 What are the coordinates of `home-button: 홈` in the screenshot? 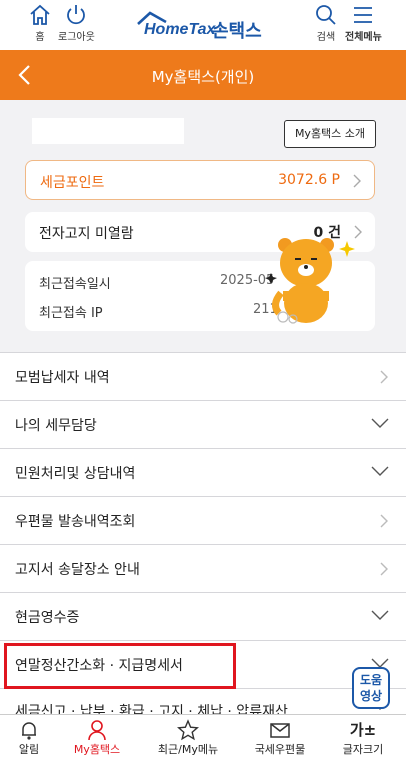 It's located at (40, 23).